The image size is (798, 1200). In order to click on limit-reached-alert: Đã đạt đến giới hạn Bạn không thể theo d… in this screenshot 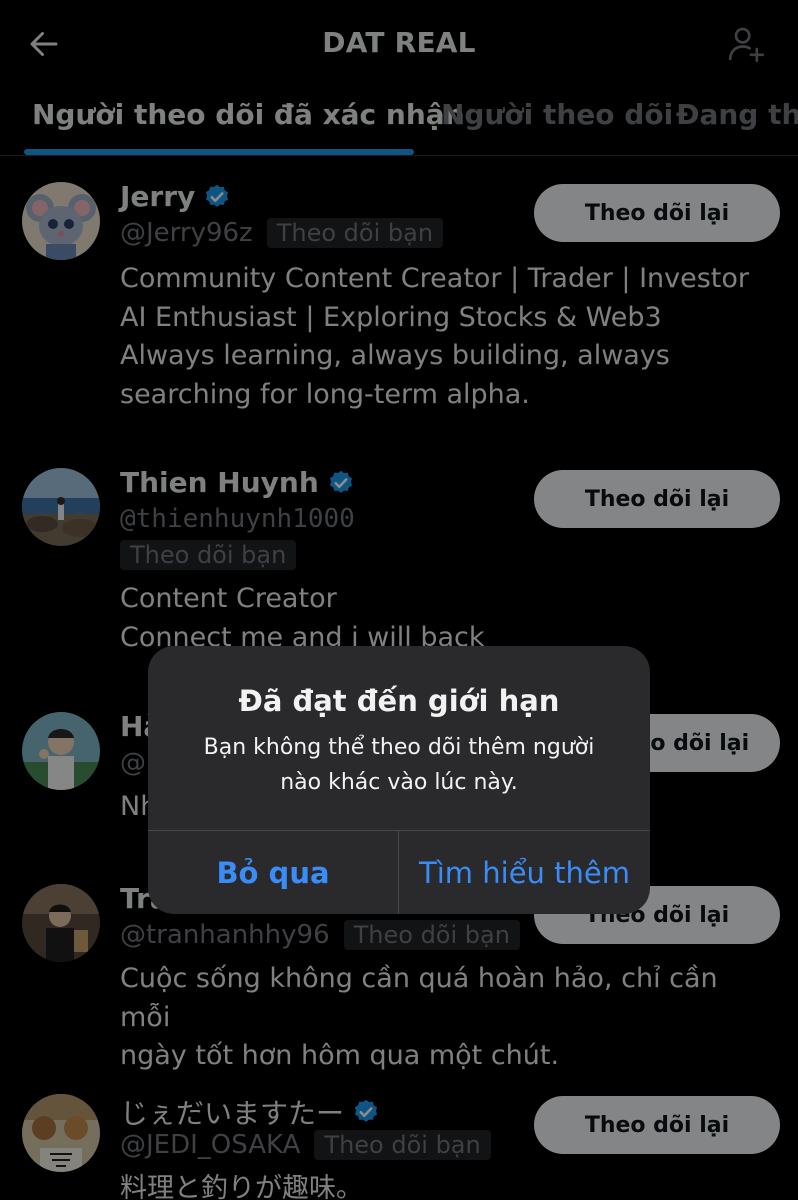, I will do `click(399, 780)`.